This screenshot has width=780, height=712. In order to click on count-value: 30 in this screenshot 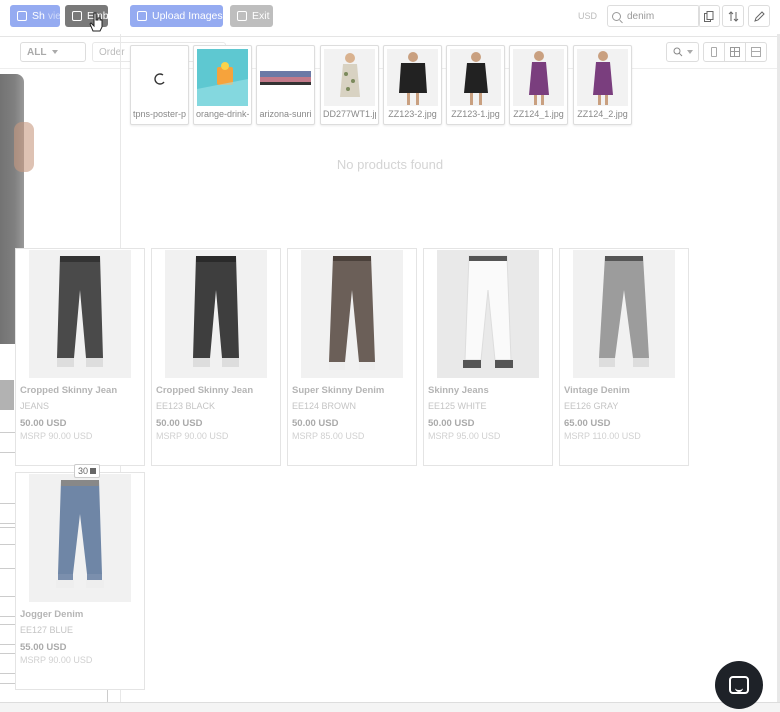, I will do `click(83, 471)`.